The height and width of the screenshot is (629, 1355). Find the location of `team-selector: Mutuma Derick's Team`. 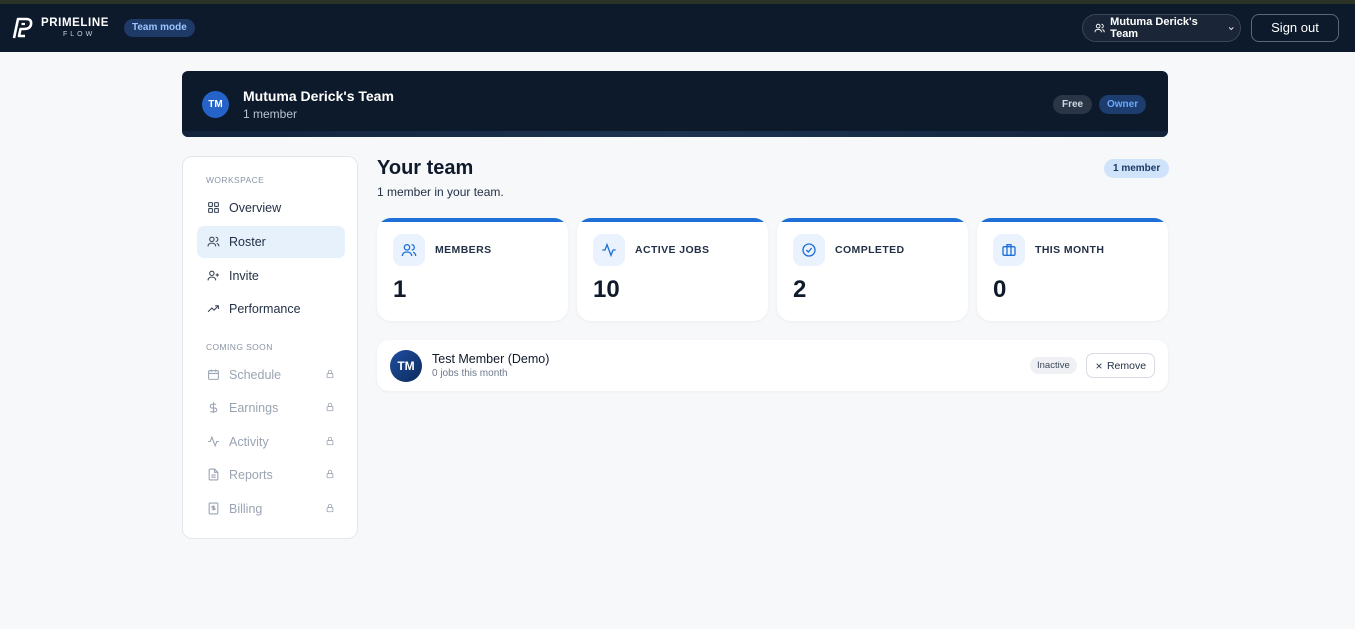

team-selector: Mutuma Derick's Team is located at coordinates (1161, 28).